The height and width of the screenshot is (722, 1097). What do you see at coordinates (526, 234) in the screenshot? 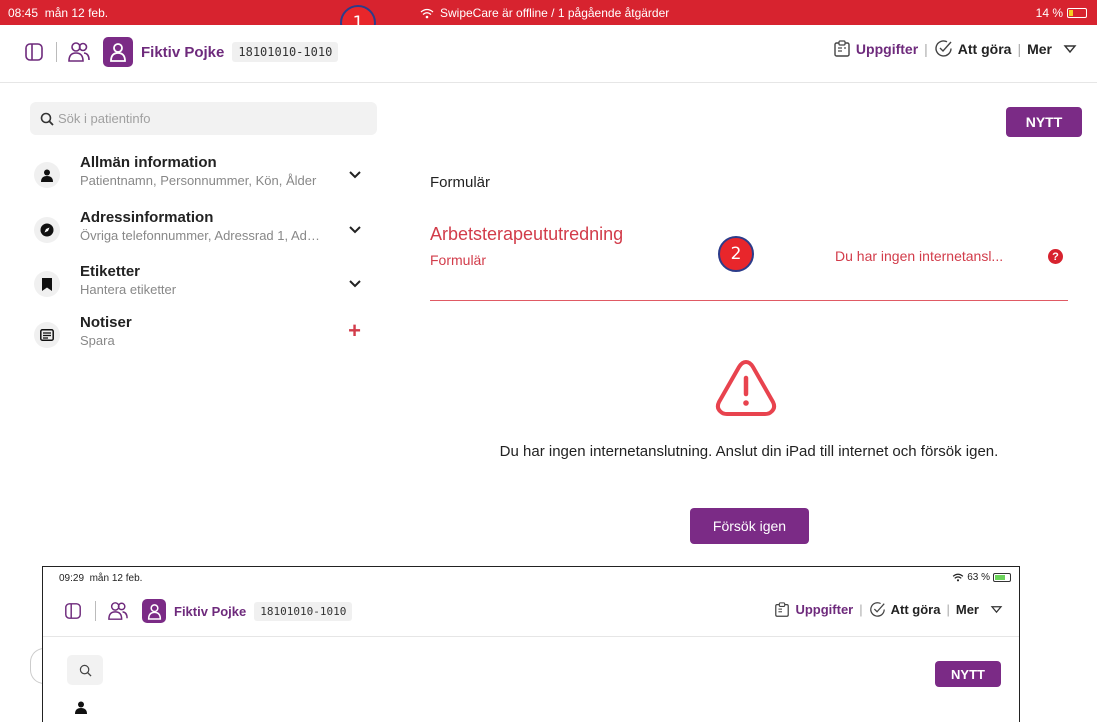
I see `form-title: Arbetsterapeututredning` at bounding box center [526, 234].